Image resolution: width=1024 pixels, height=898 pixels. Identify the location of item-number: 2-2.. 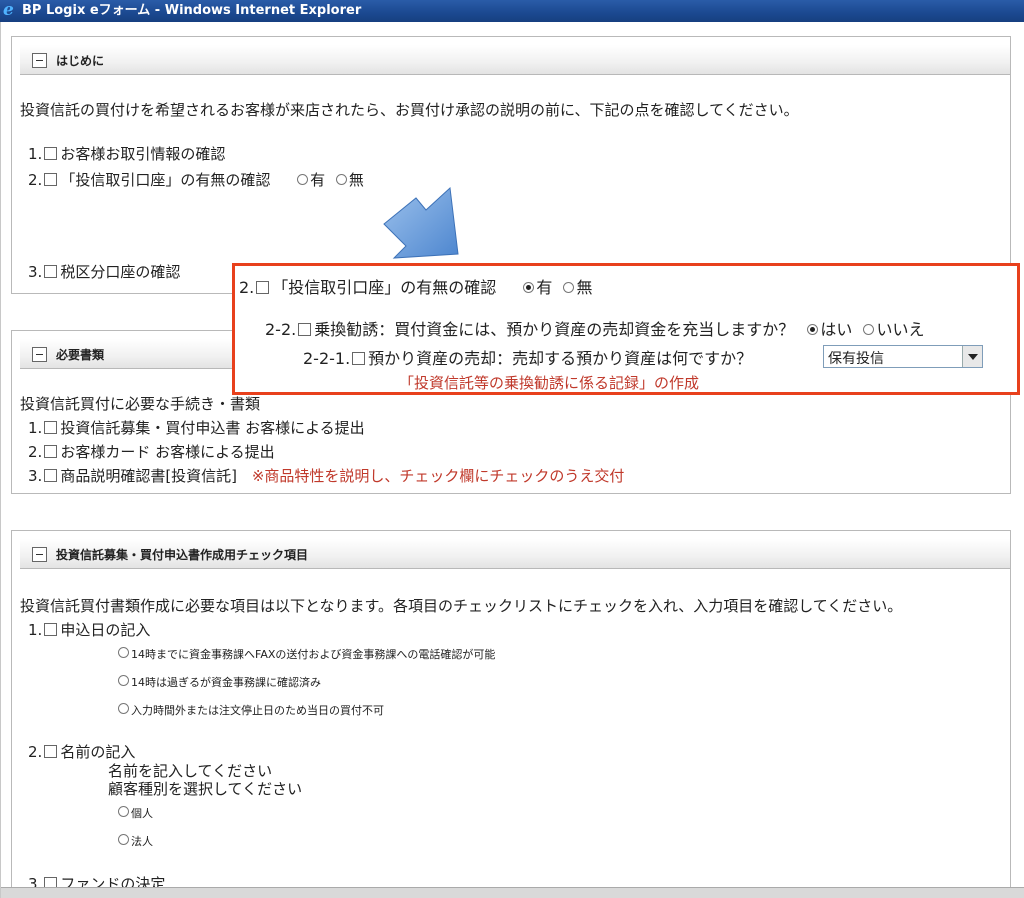
(281, 329).